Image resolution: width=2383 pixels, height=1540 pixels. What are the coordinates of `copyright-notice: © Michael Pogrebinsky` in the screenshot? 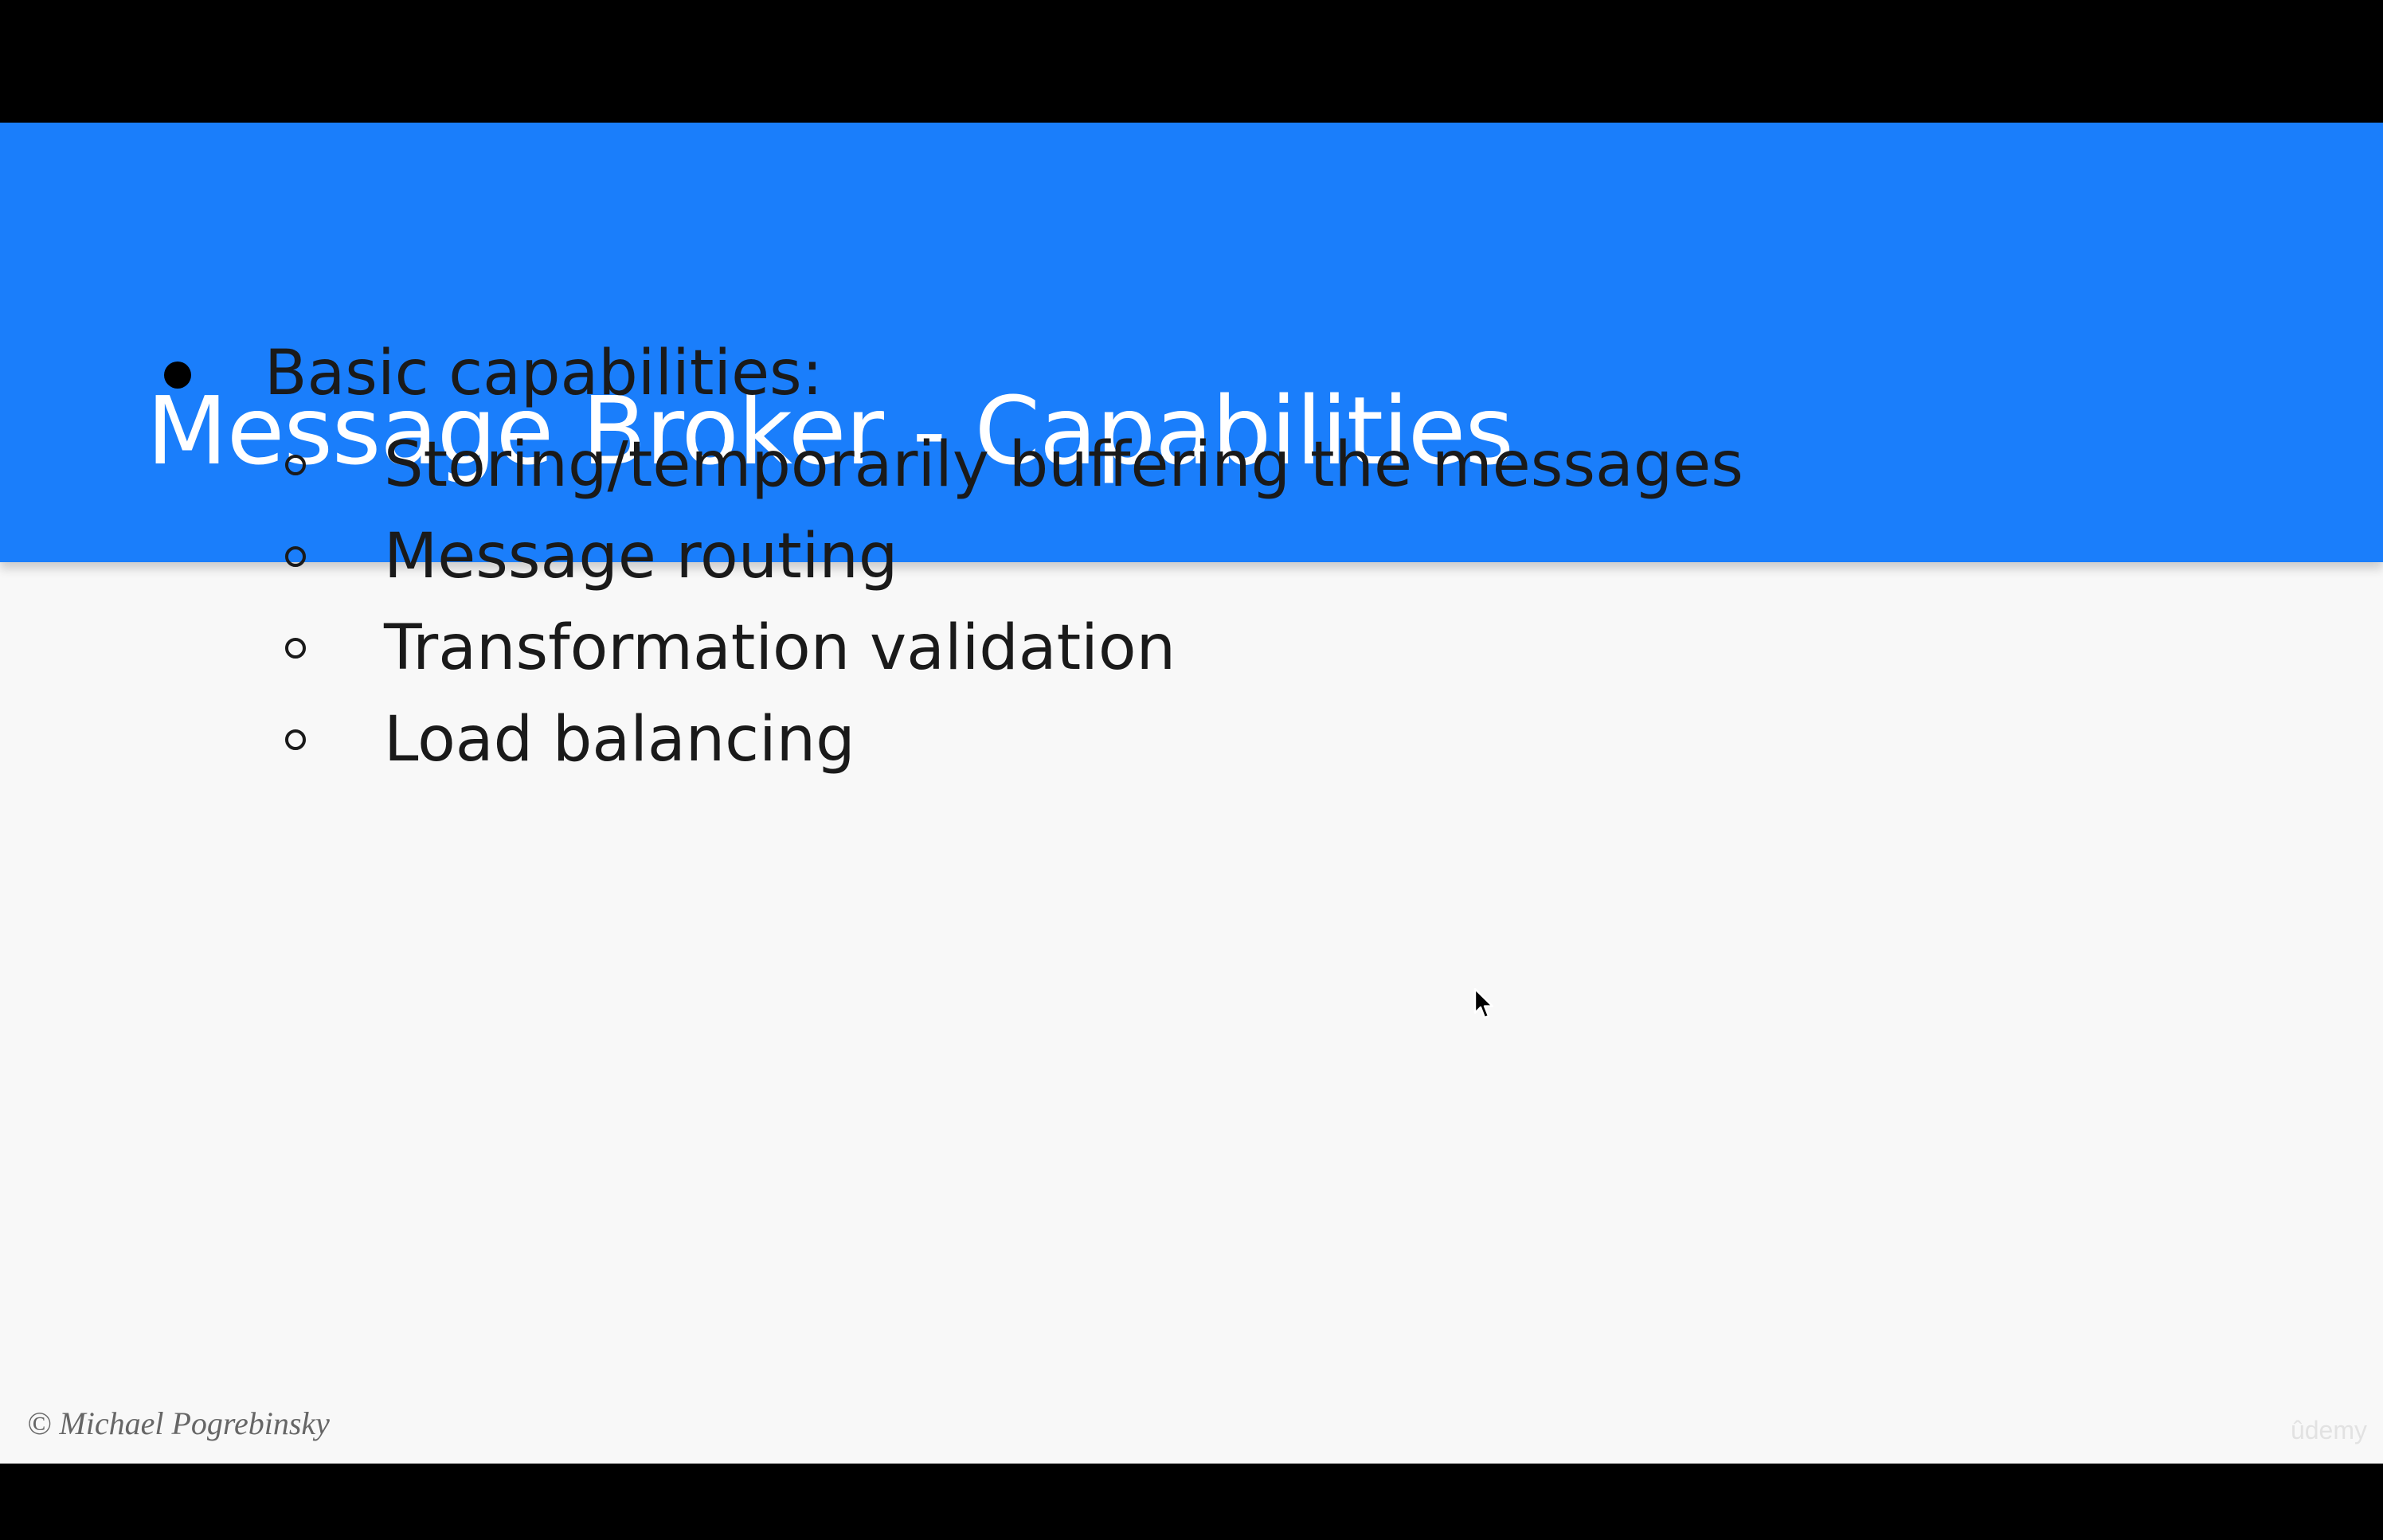 It's located at (178, 1423).